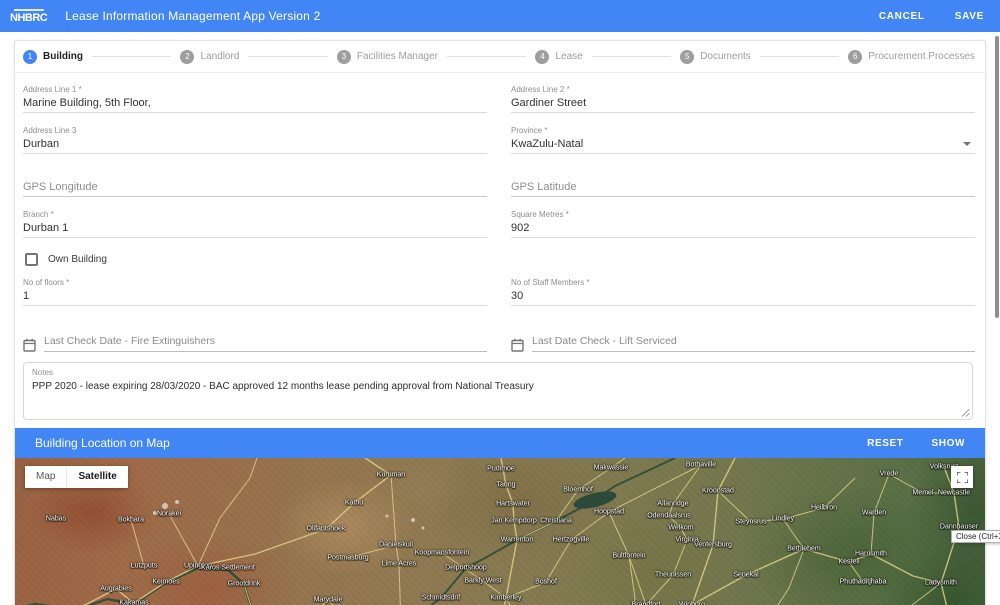  Describe the element at coordinates (30, 56) in the screenshot. I see `step-number-badge: 1` at that location.